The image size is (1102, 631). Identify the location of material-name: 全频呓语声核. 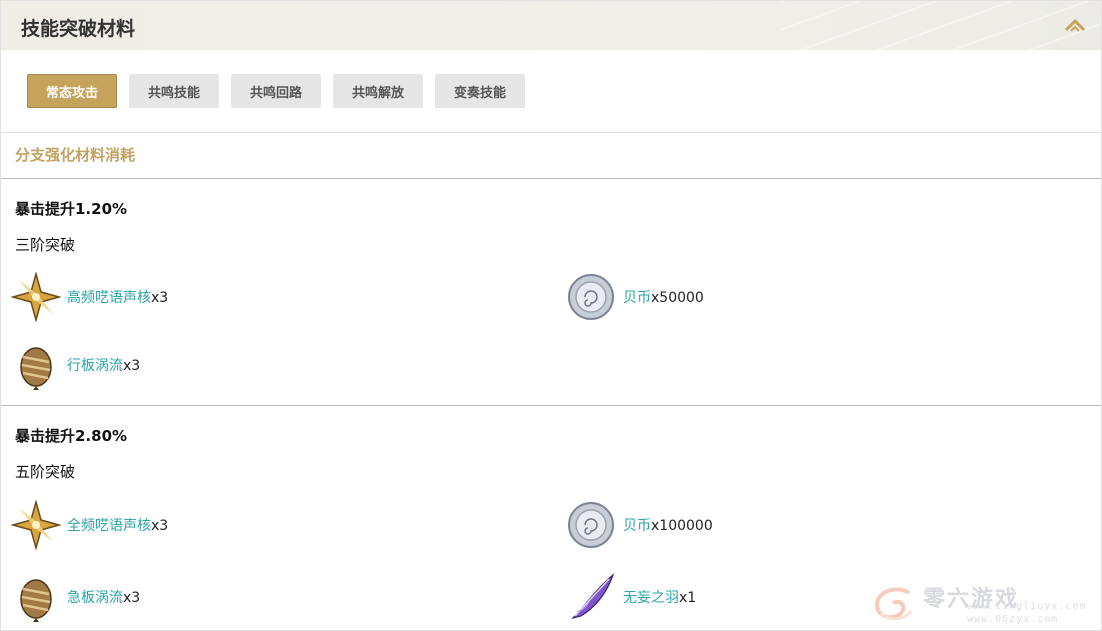
(109, 526).